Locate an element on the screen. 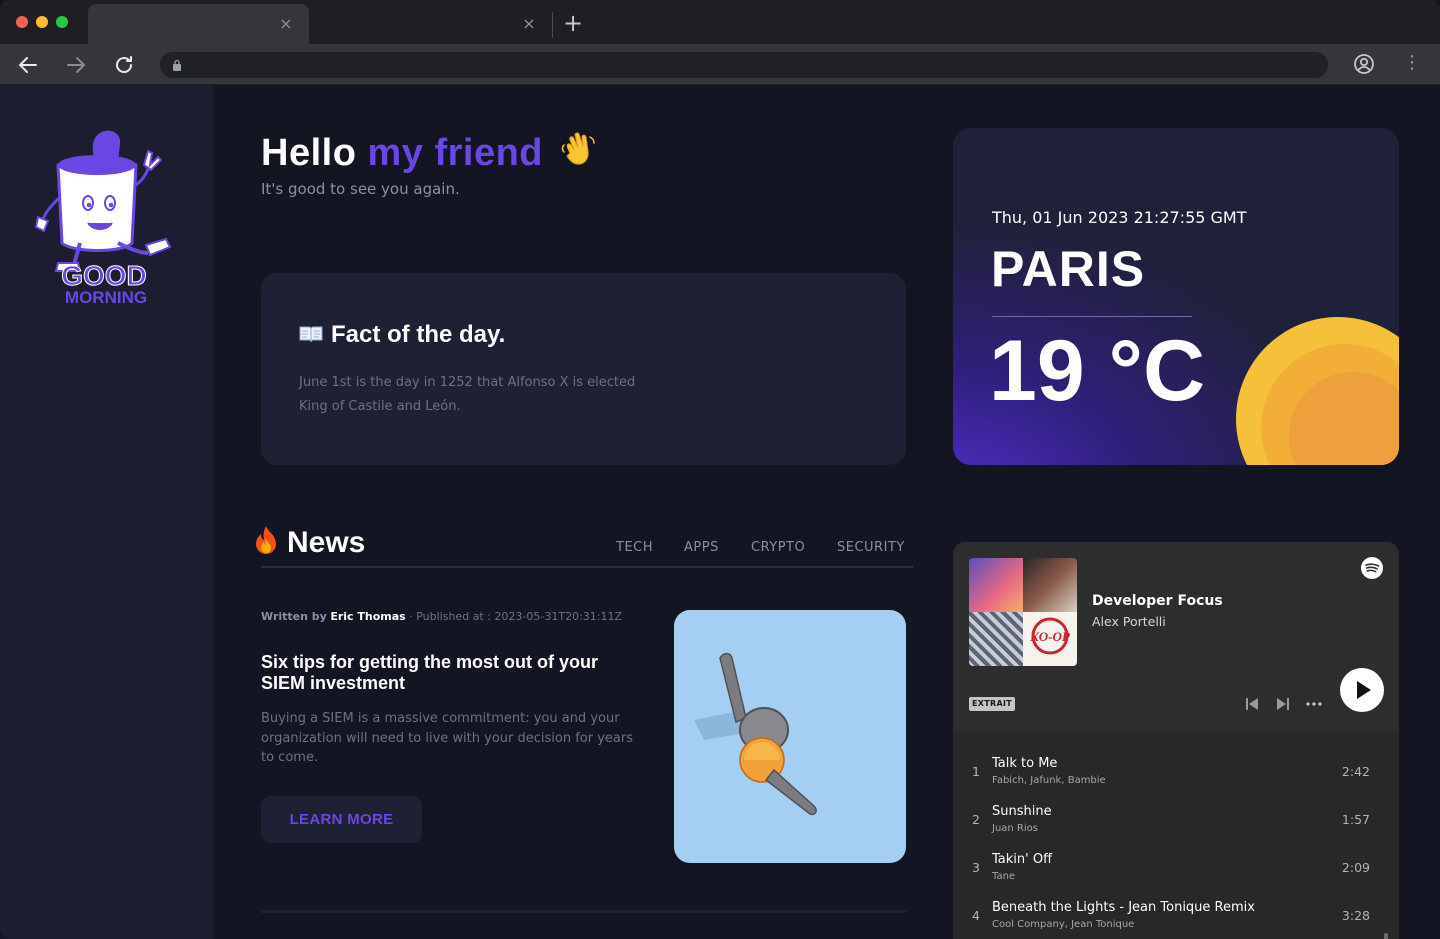 The width and height of the screenshot is (1440, 939). greeting-hello: Hello is located at coordinates (314, 153).